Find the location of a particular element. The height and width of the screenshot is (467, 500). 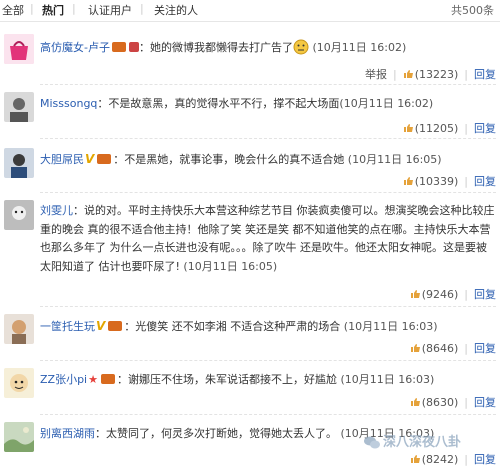

comment-actions: (8646) | 回复 is located at coordinates (453, 347).